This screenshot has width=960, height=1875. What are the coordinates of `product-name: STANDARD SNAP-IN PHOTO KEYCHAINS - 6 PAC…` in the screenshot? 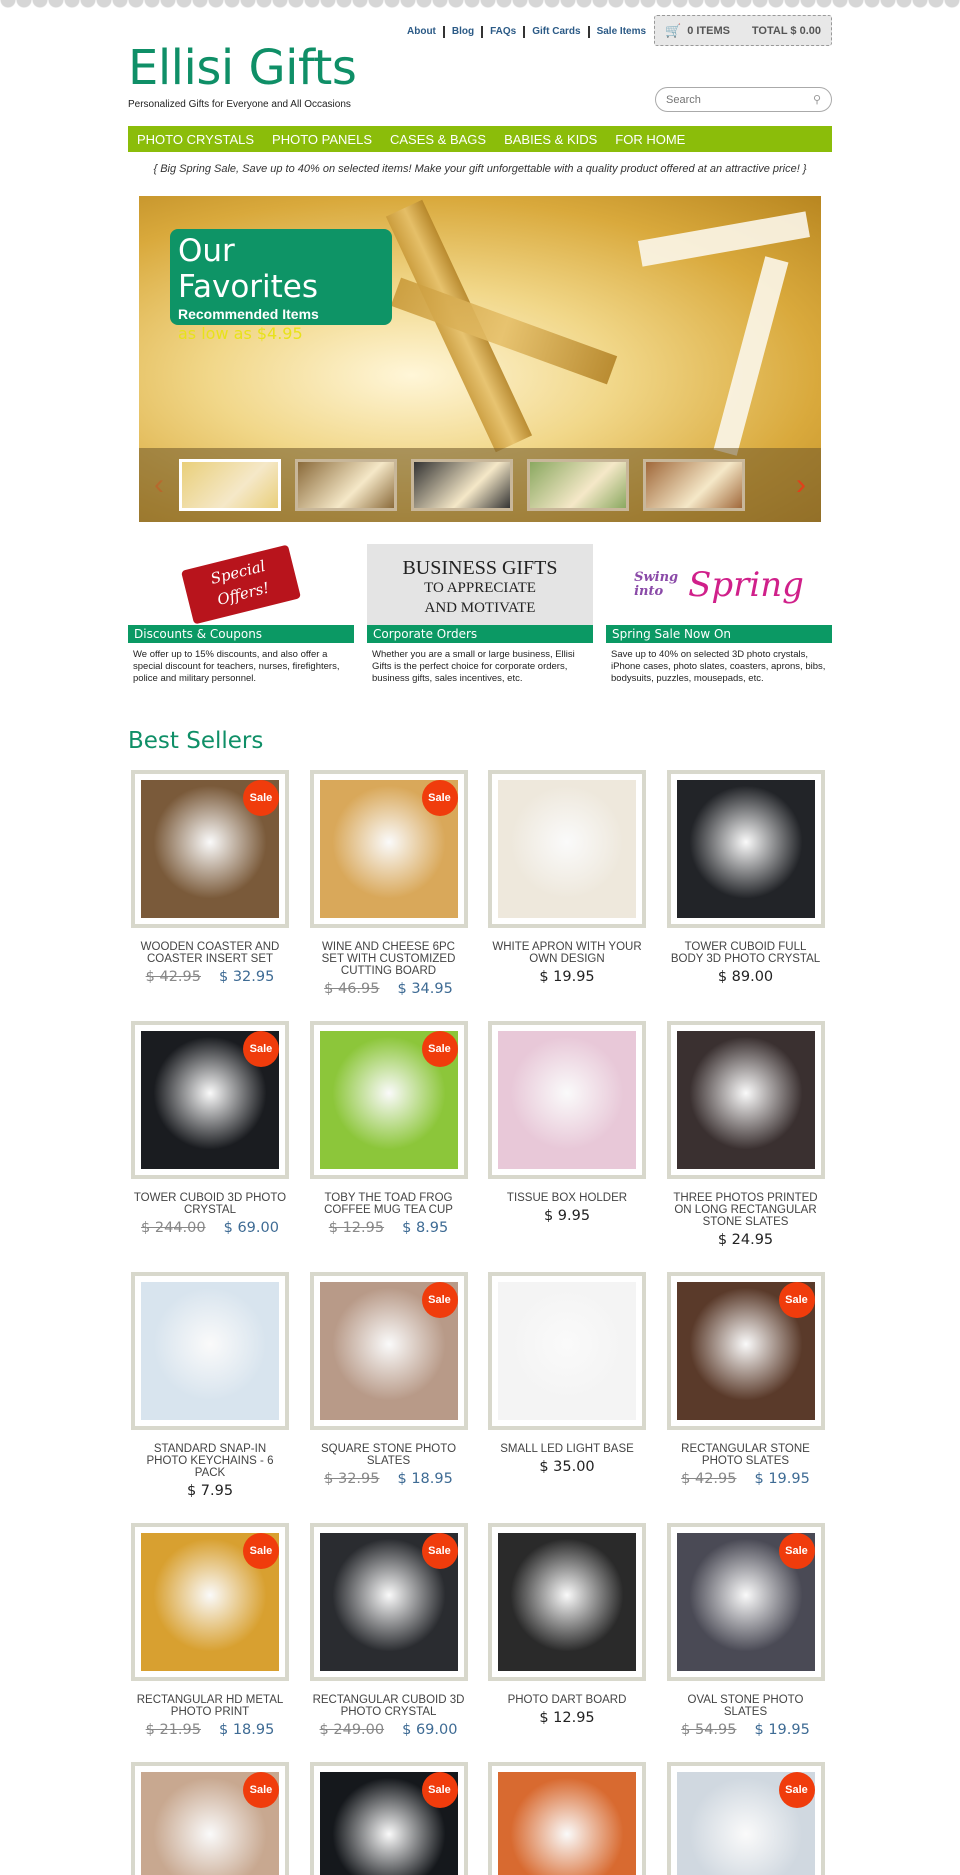 It's located at (210, 1461).